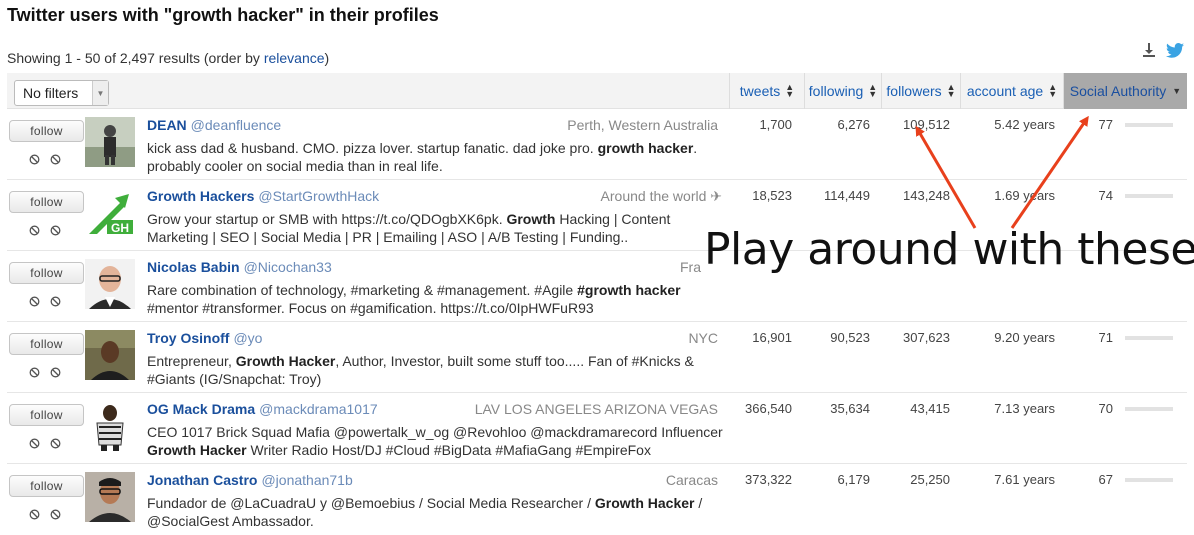 This screenshot has height=535, width=1194. I want to click on order-by-relevance-link: relevance, so click(294, 58).